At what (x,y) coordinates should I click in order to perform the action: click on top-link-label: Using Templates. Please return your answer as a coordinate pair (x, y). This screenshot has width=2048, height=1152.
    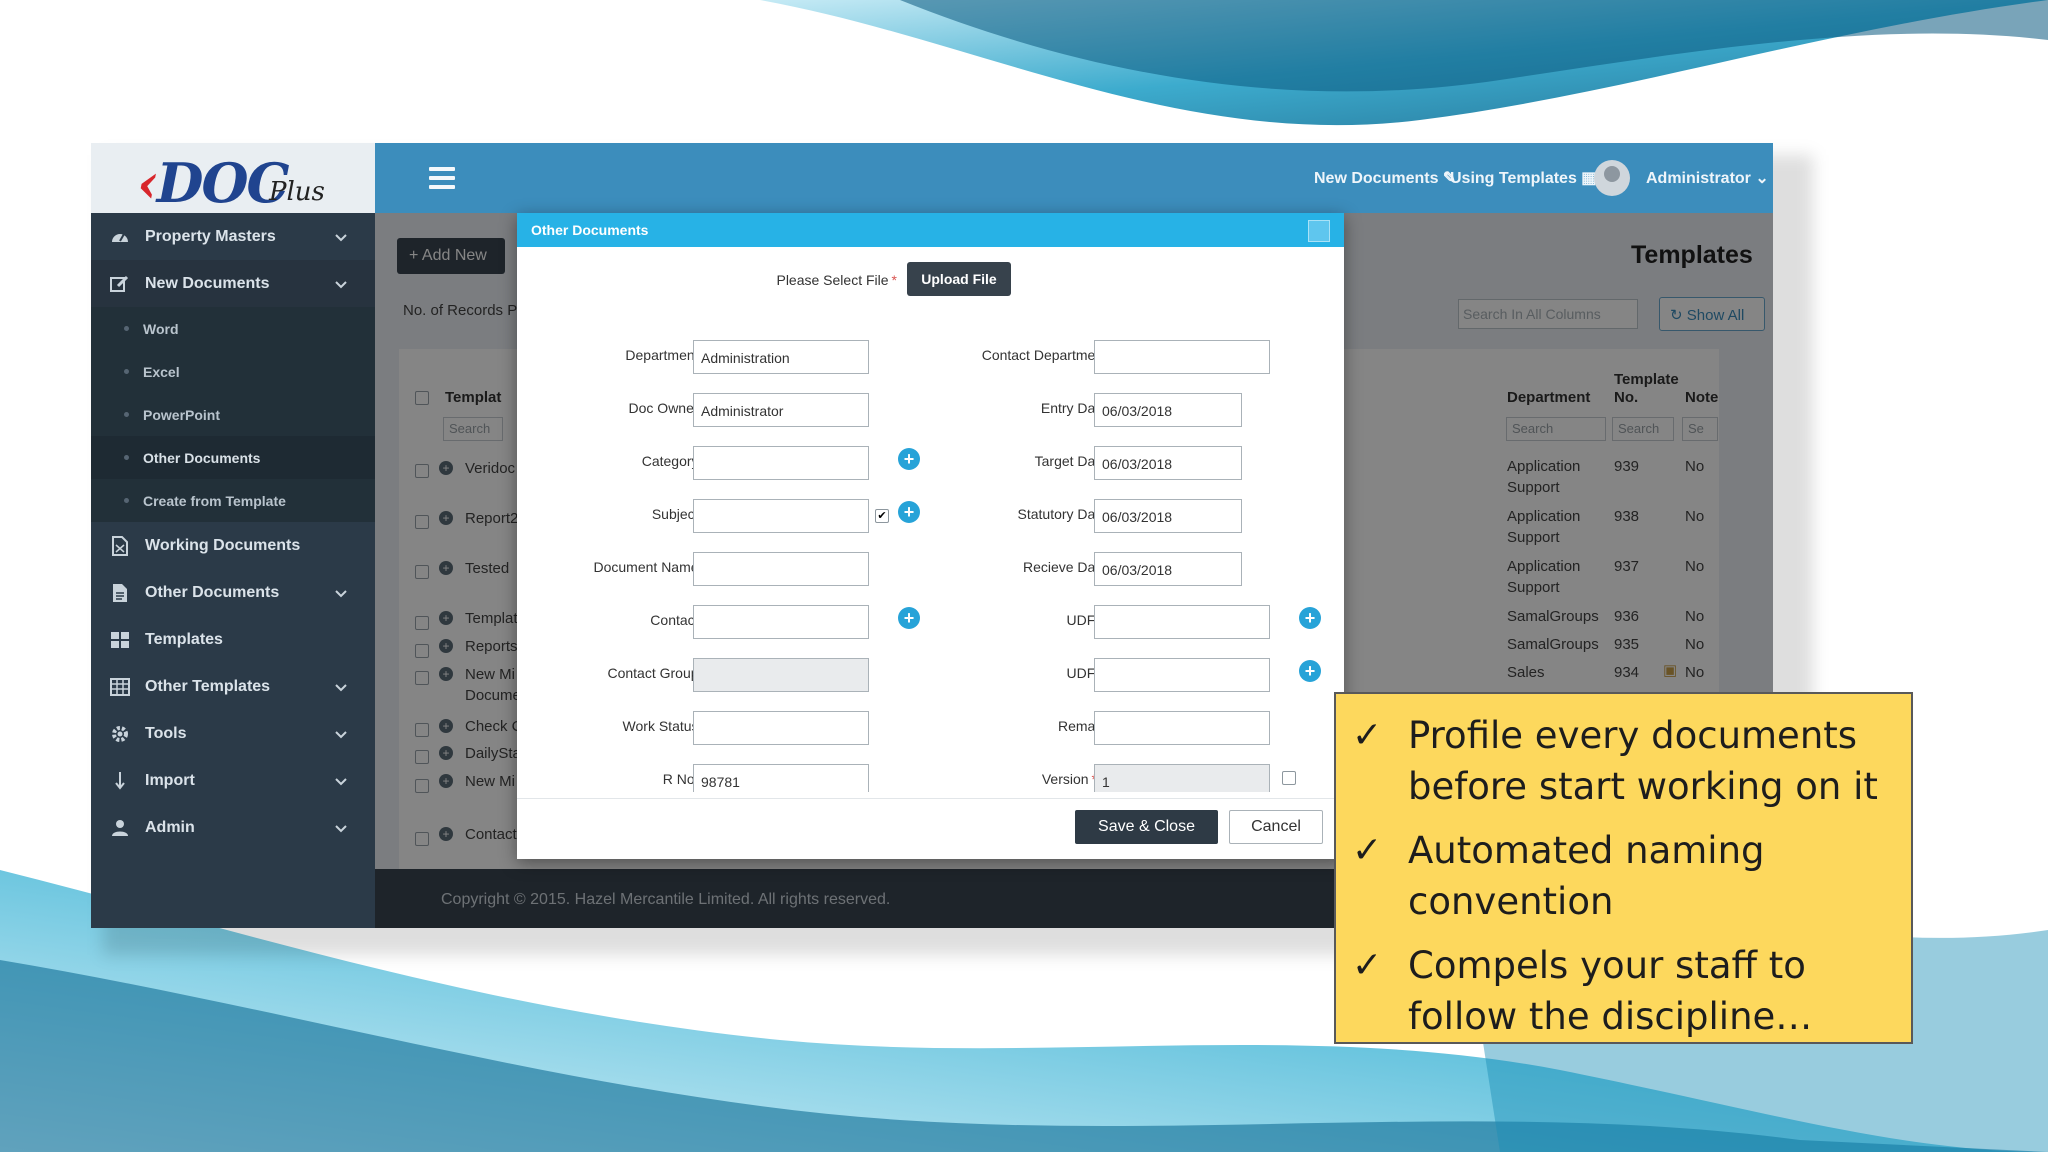
    Looking at the image, I should click on (1513, 178).